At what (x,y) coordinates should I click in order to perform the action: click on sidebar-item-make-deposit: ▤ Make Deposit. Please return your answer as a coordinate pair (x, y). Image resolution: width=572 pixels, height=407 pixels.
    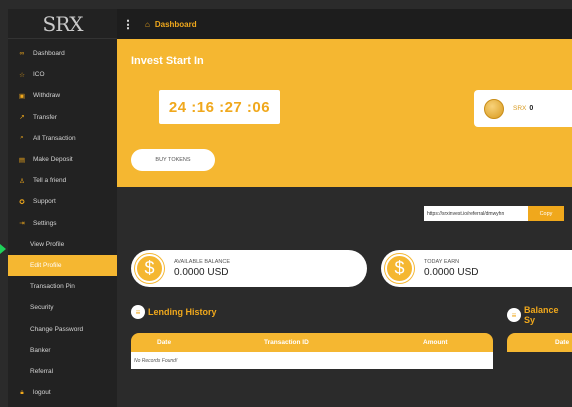
    Looking at the image, I should click on (62, 159).